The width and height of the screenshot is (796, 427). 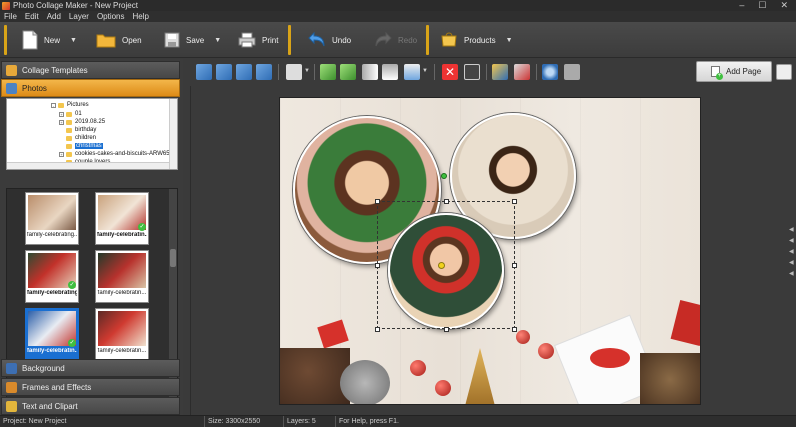 What do you see at coordinates (111, 16) in the screenshot?
I see `menu-options: Options` at bounding box center [111, 16].